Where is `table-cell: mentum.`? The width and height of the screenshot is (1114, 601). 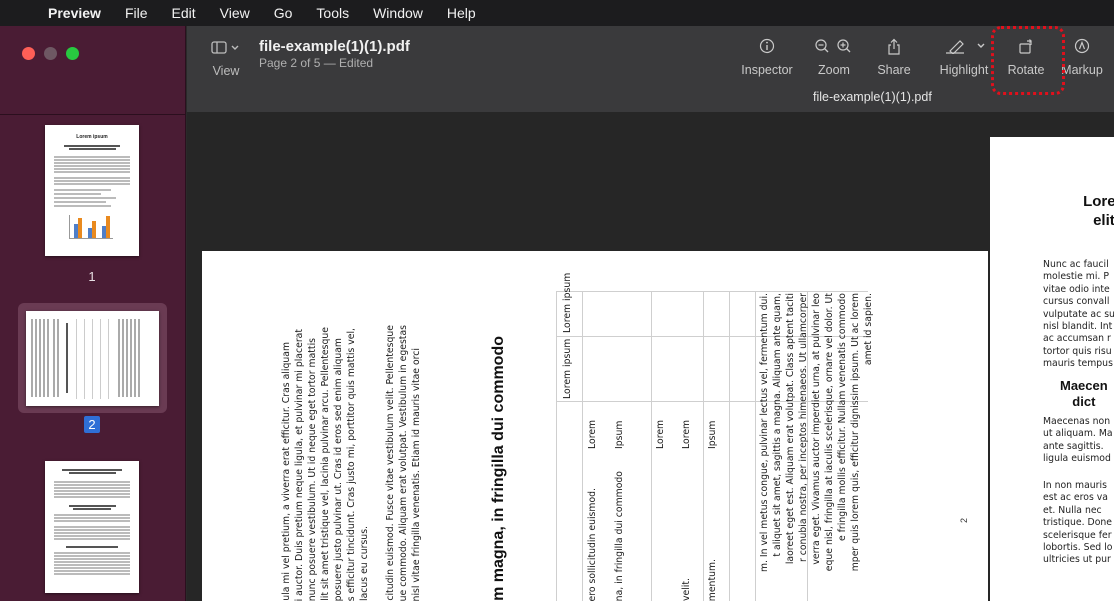 table-cell: mentum. is located at coordinates (712, 579).